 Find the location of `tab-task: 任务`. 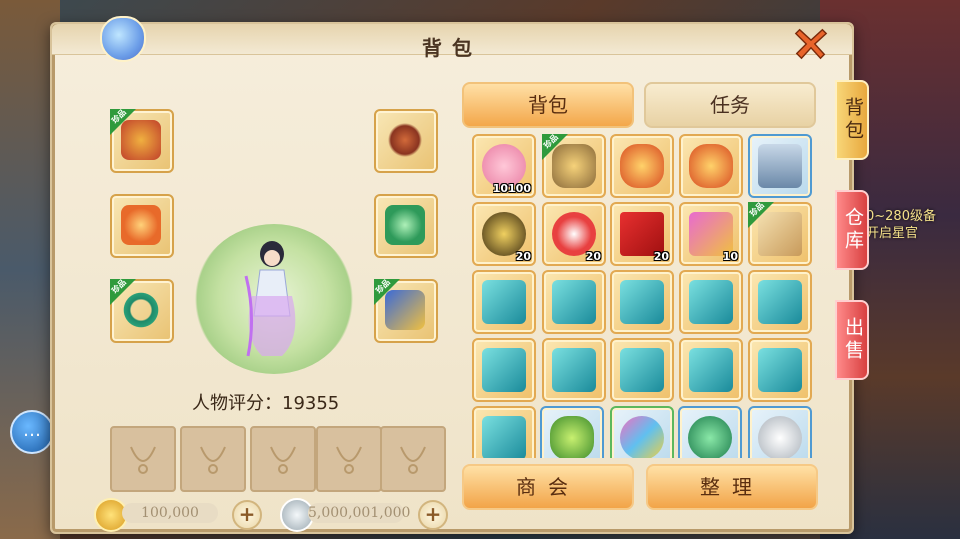

tab-task: 任务 is located at coordinates (730, 105).